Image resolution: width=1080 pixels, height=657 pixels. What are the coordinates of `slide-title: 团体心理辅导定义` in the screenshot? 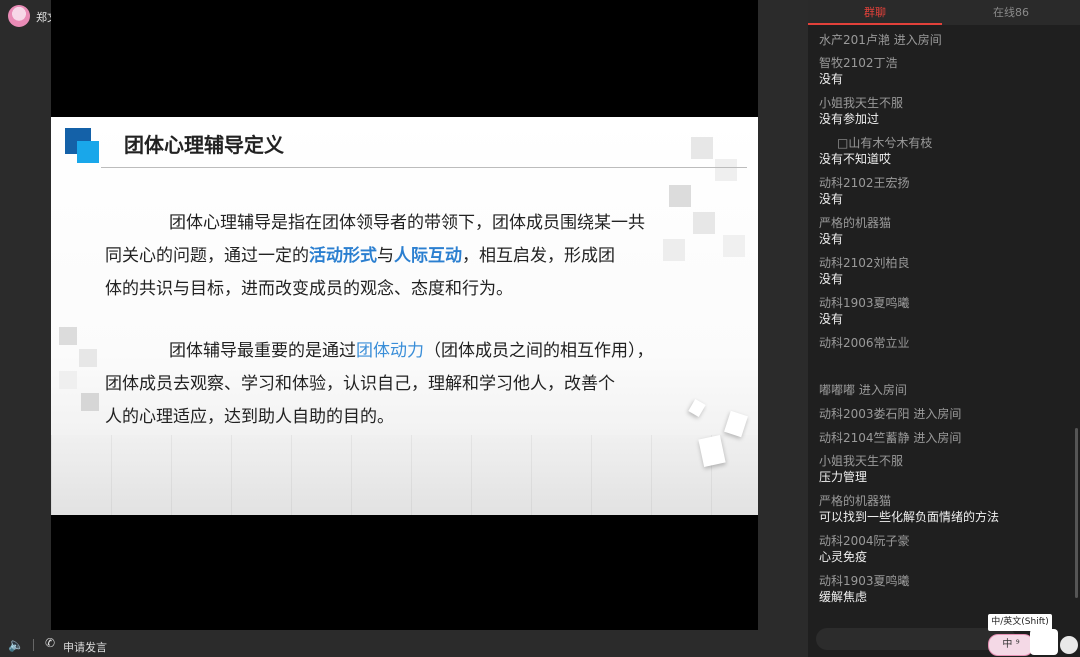 It's located at (204, 145).